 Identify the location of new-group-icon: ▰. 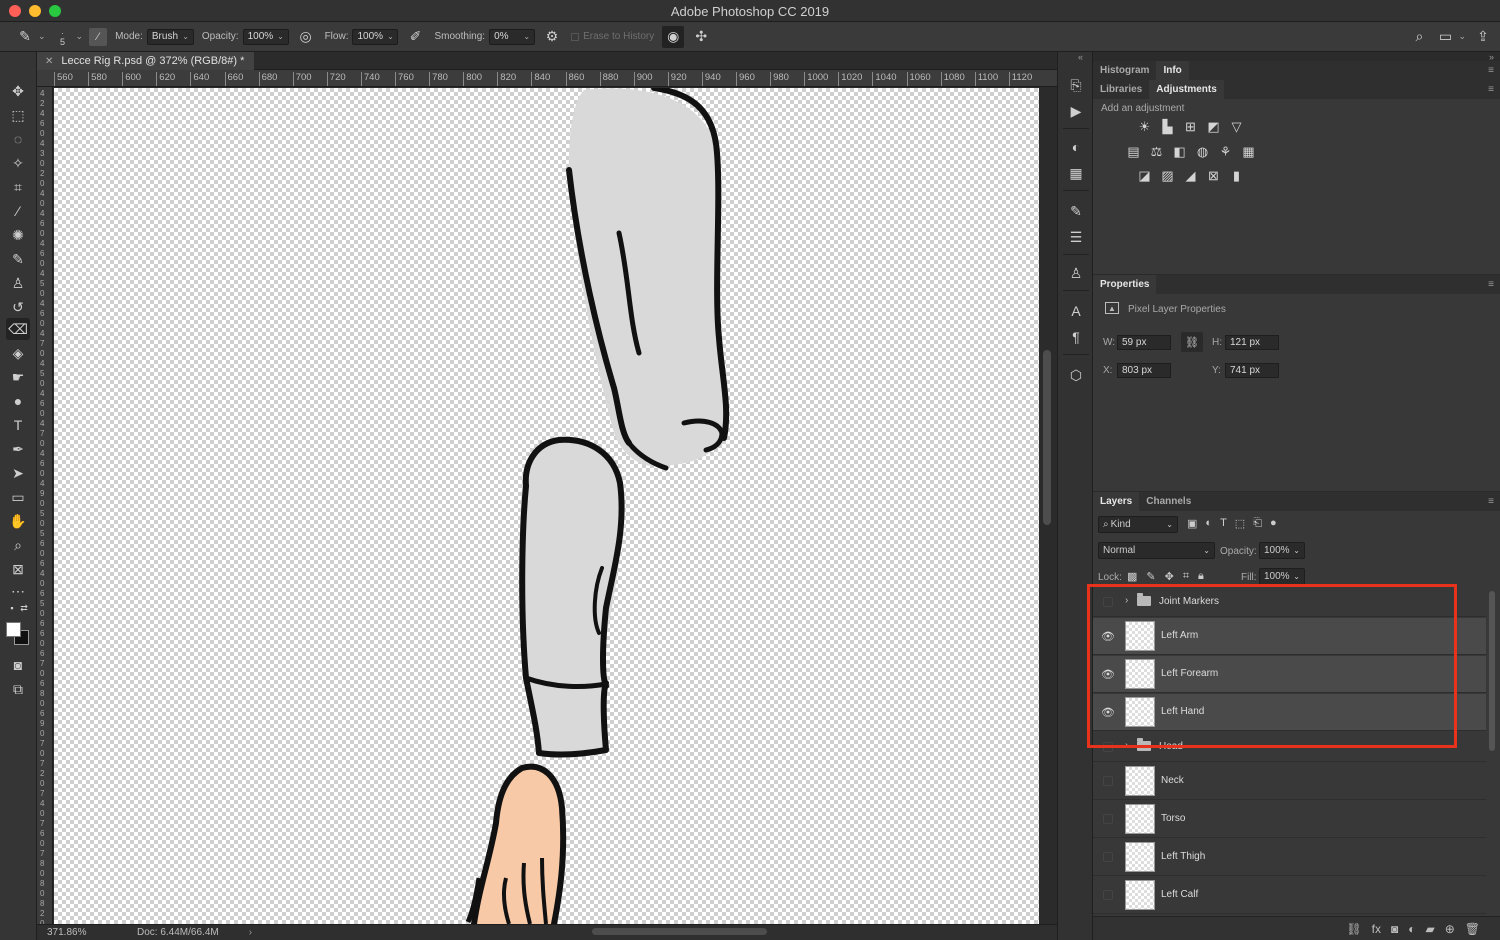
(1429, 929).